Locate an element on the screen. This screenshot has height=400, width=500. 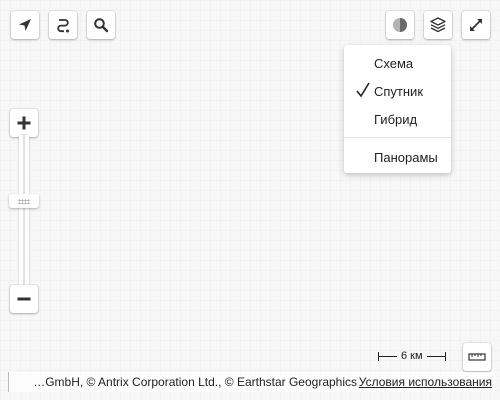
zoom-slider-thumb is located at coordinates (24, 201).